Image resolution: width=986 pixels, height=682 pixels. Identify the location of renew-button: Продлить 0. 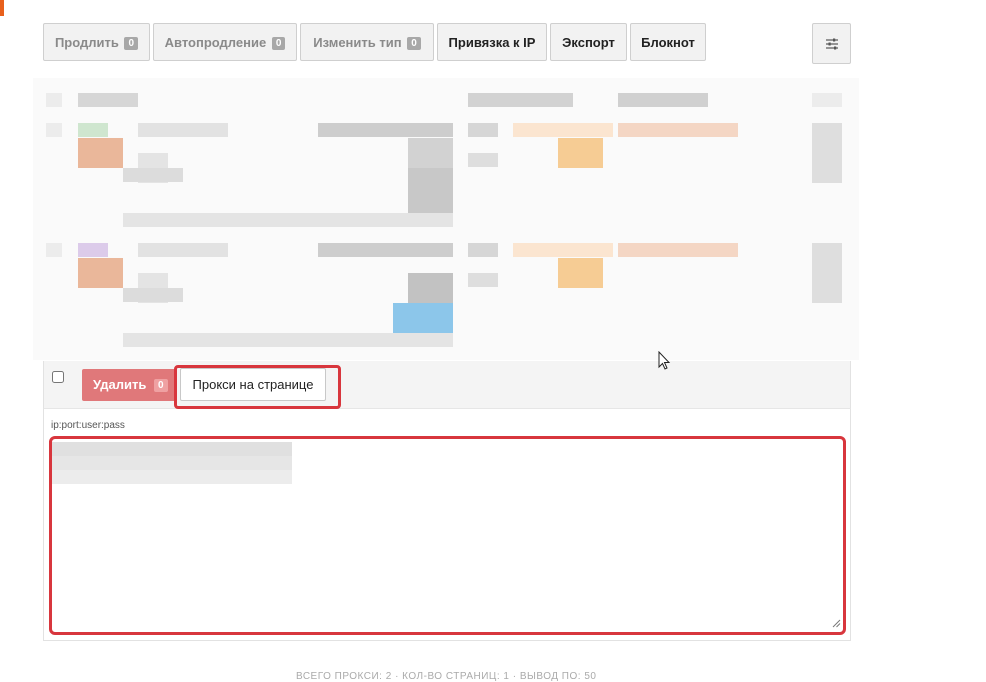
(96, 42).